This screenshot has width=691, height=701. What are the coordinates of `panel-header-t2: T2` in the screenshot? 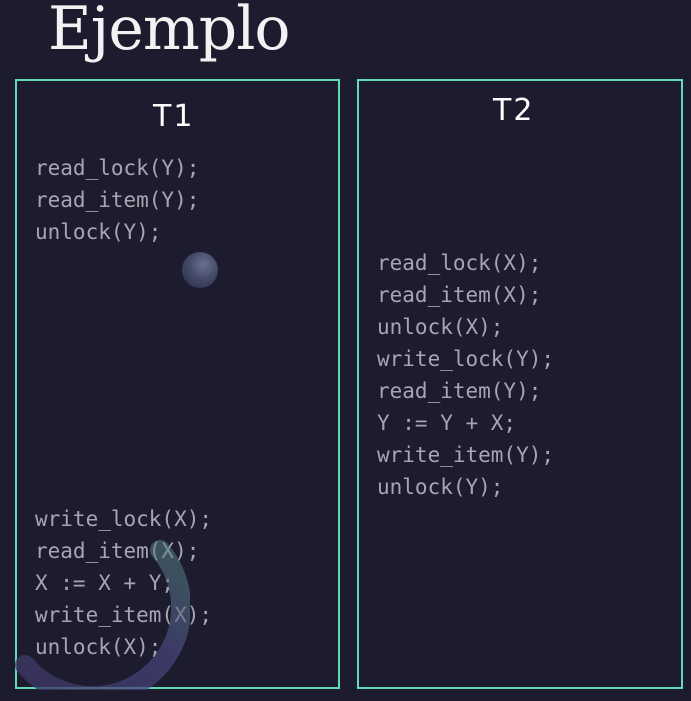 It's located at (514, 110).